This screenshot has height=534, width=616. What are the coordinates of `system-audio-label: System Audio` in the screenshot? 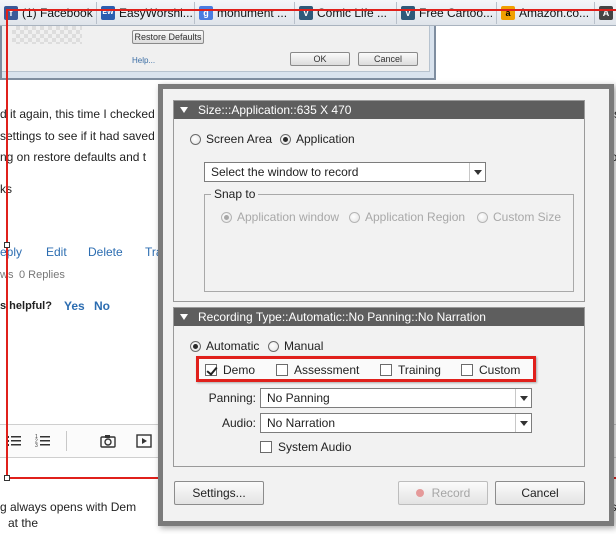 It's located at (315, 447).